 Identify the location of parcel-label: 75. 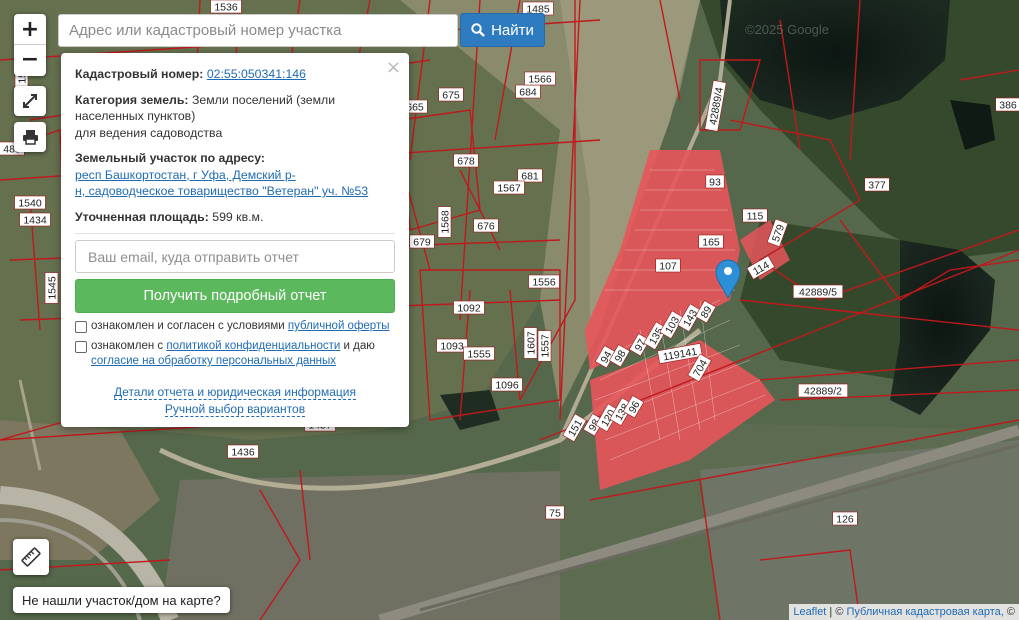
(555, 512).